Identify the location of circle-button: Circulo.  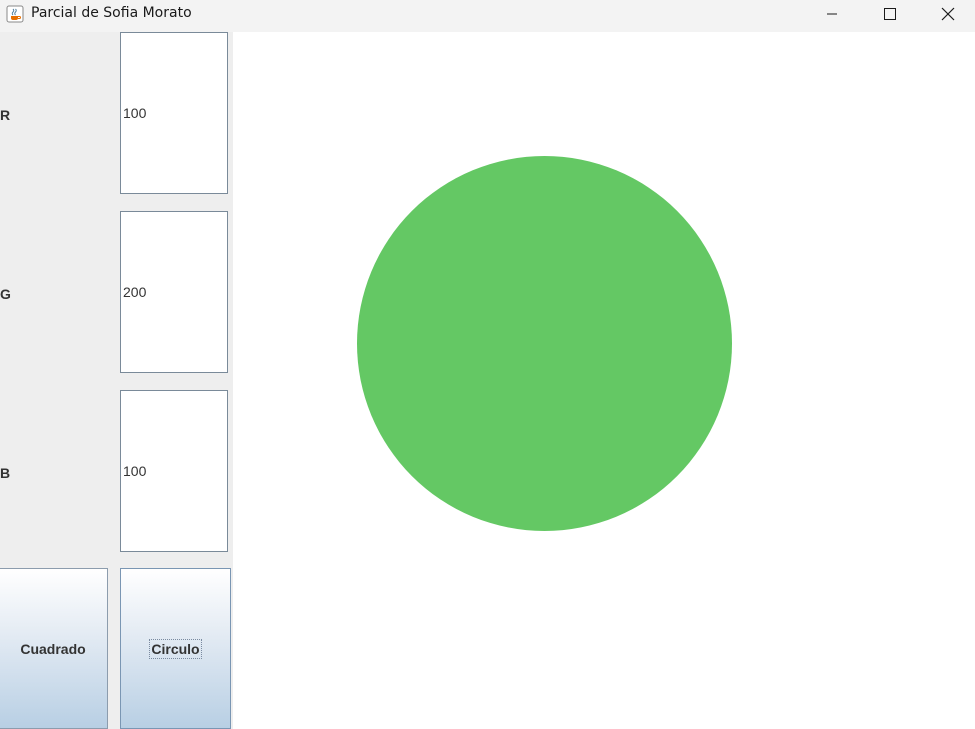
(175, 648).